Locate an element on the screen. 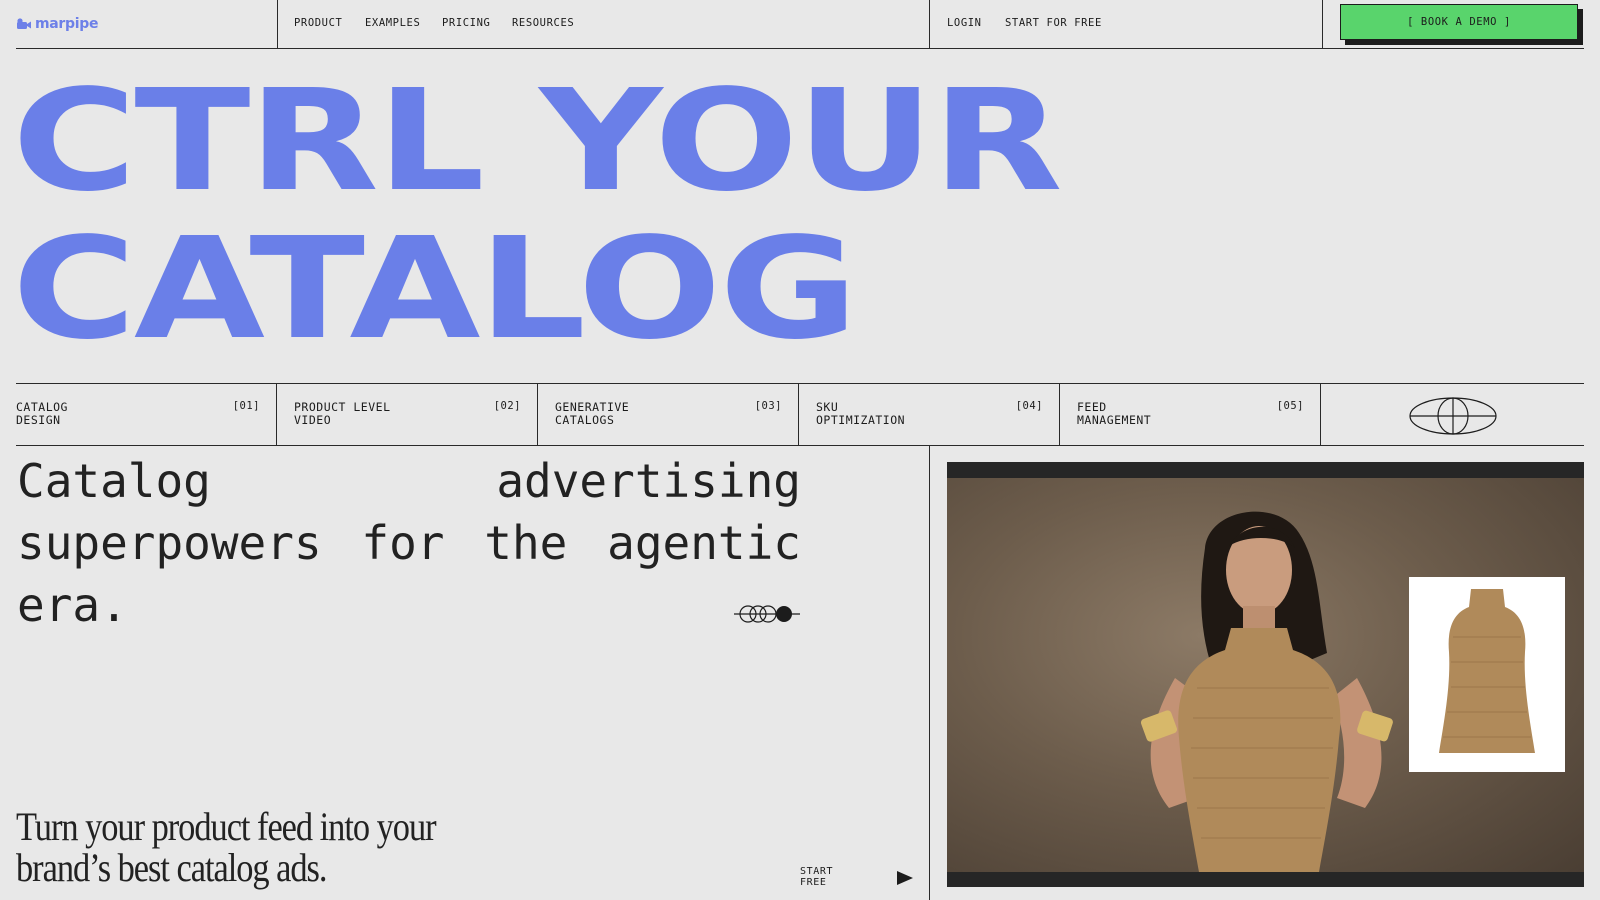 This screenshot has height=900, width=1600. feature-number: [01] is located at coordinates (246, 406).